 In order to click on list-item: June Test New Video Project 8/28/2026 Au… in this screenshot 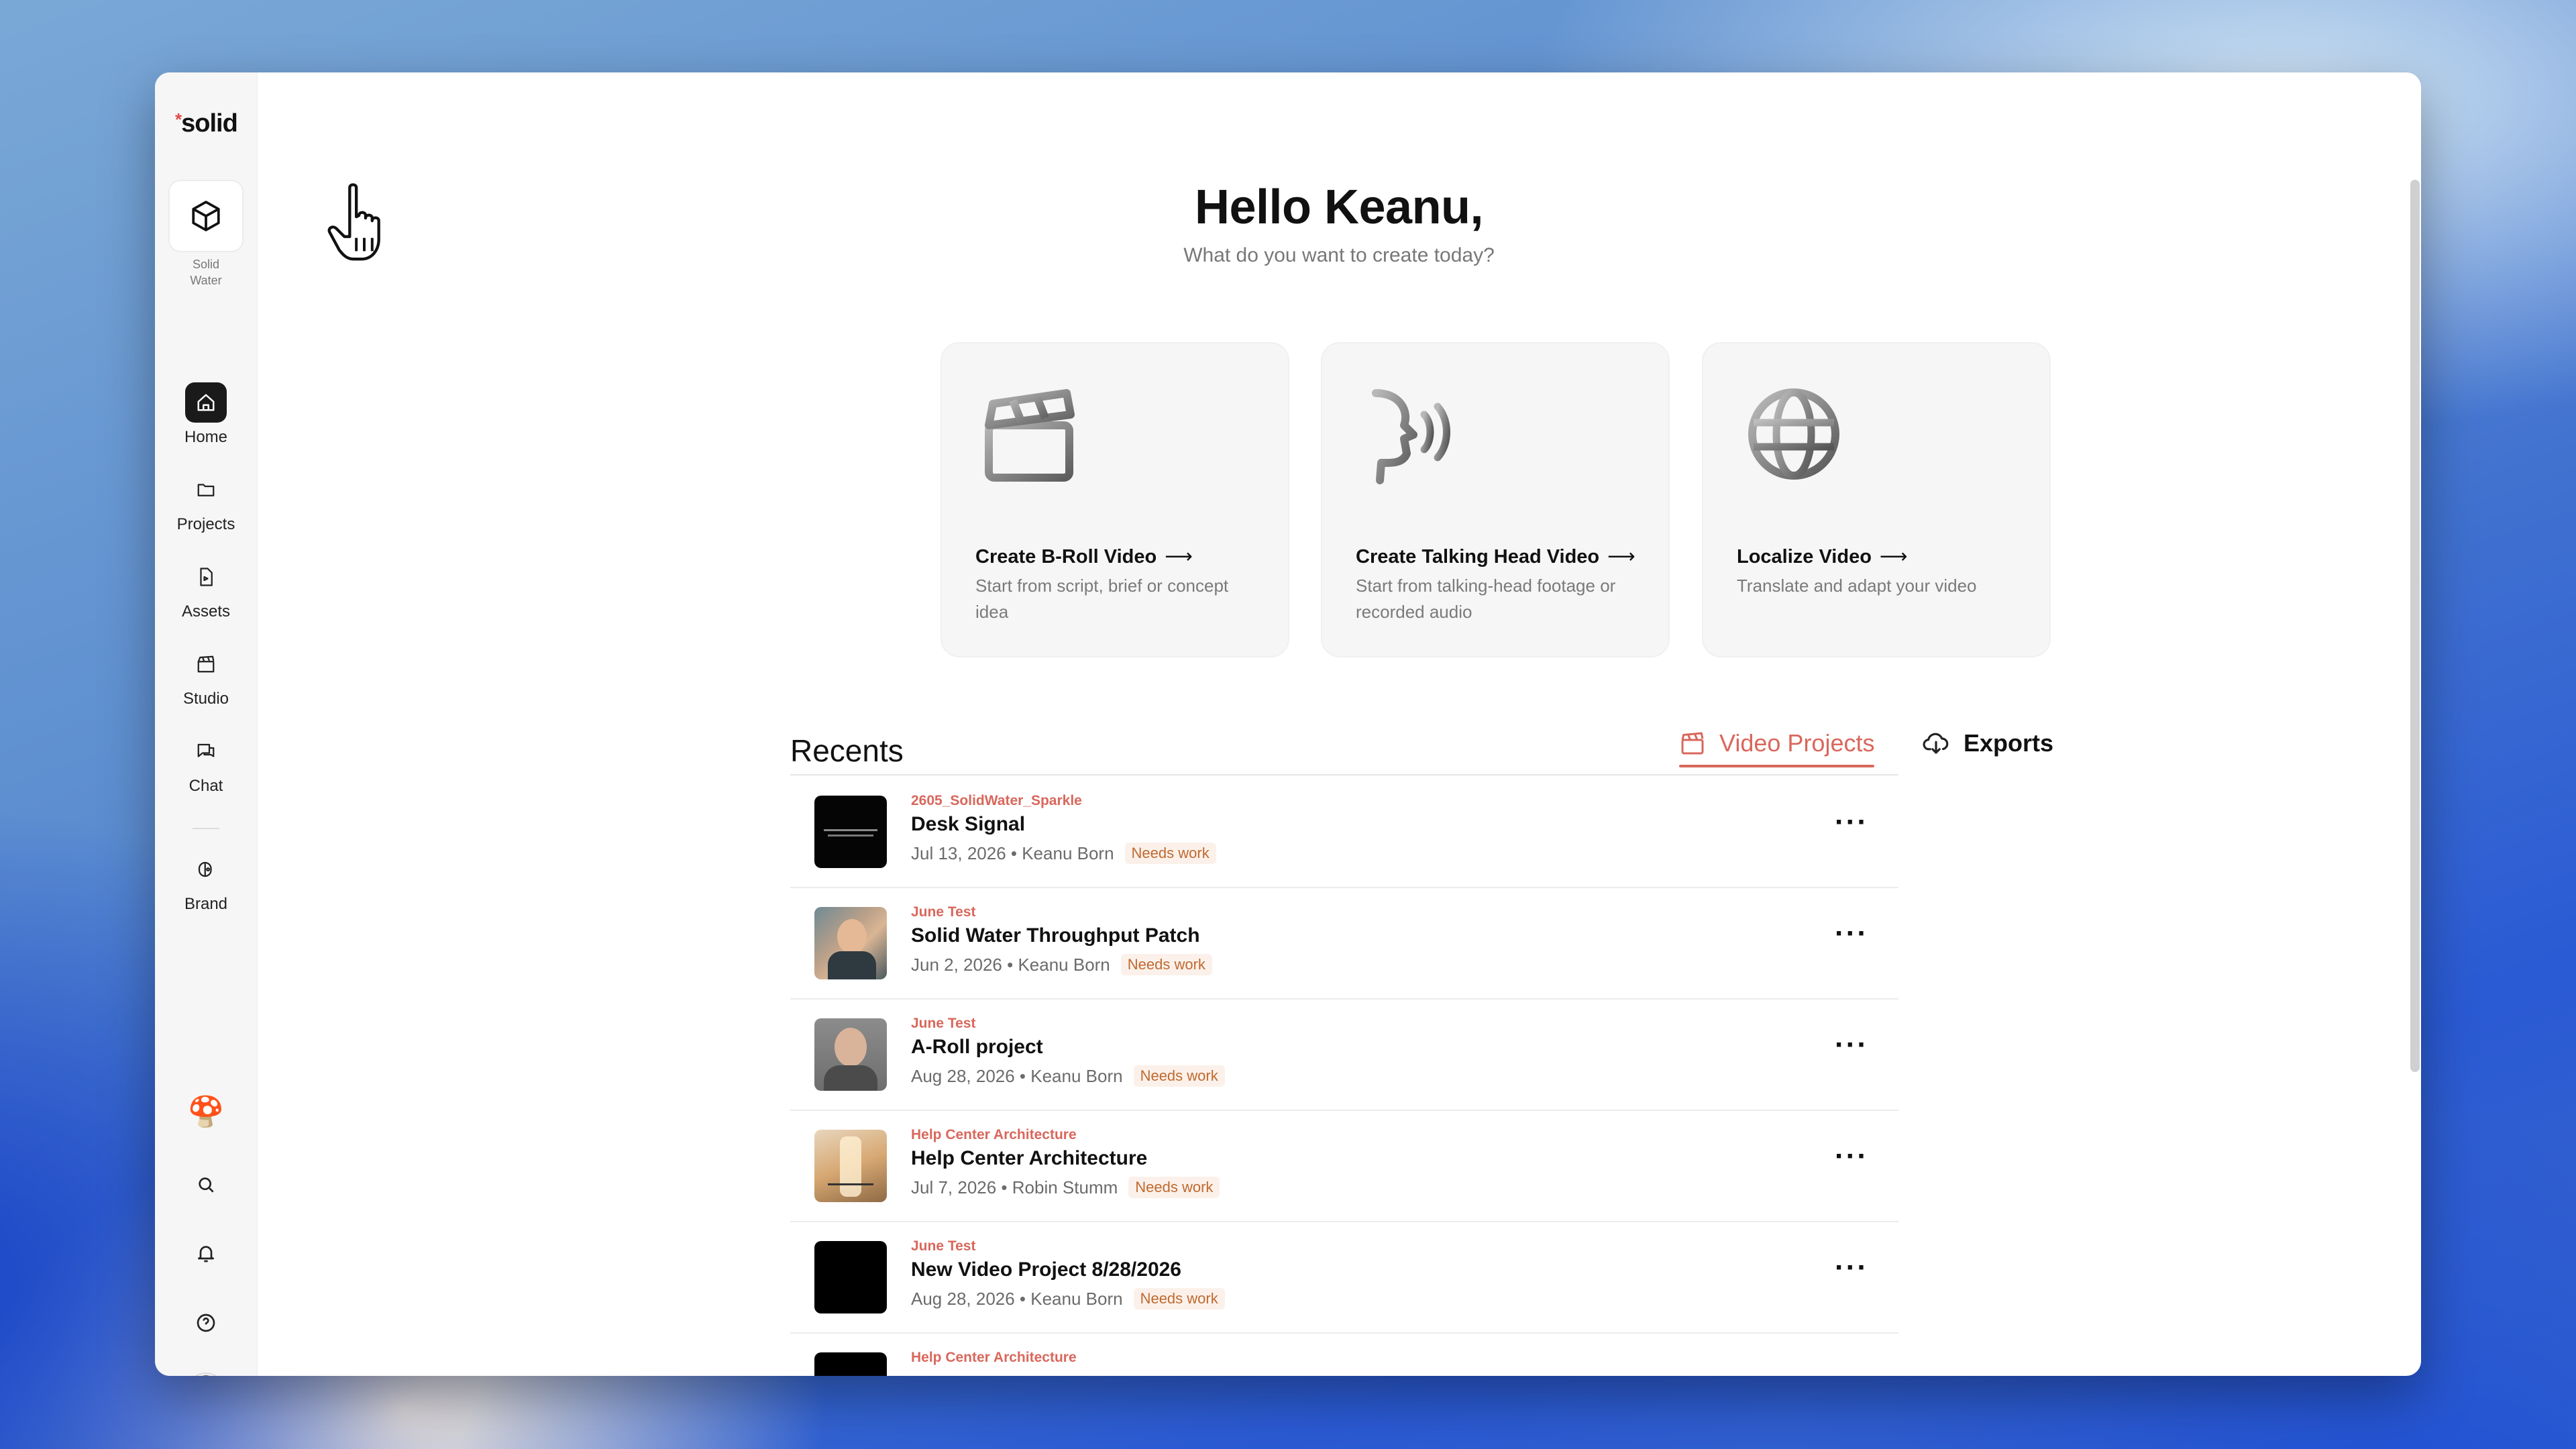, I will do `click(1344, 1278)`.